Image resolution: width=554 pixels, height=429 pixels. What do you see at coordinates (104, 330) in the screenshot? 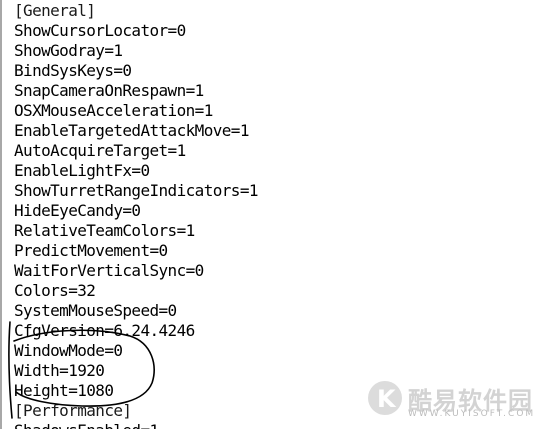
I see `config-line-cfg-version: CfgVersion=6.24.4246` at bounding box center [104, 330].